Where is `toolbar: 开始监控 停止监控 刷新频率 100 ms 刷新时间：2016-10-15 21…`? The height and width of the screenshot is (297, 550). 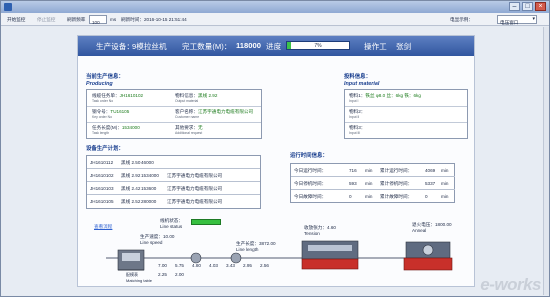 toolbar: 开始监控 停止监控 刷新频率 100 ms 刷新时间：2016-10-15 21… is located at coordinates (275, 19).